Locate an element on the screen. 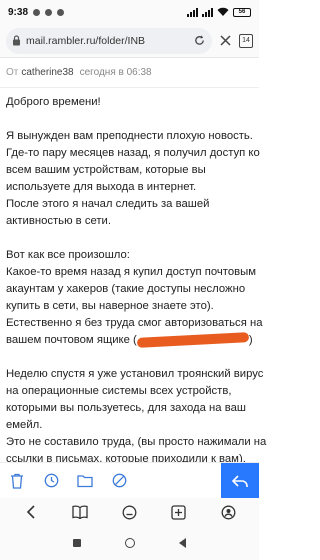 The image size is (320, 560). add-tab-icon is located at coordinates (179, 512).